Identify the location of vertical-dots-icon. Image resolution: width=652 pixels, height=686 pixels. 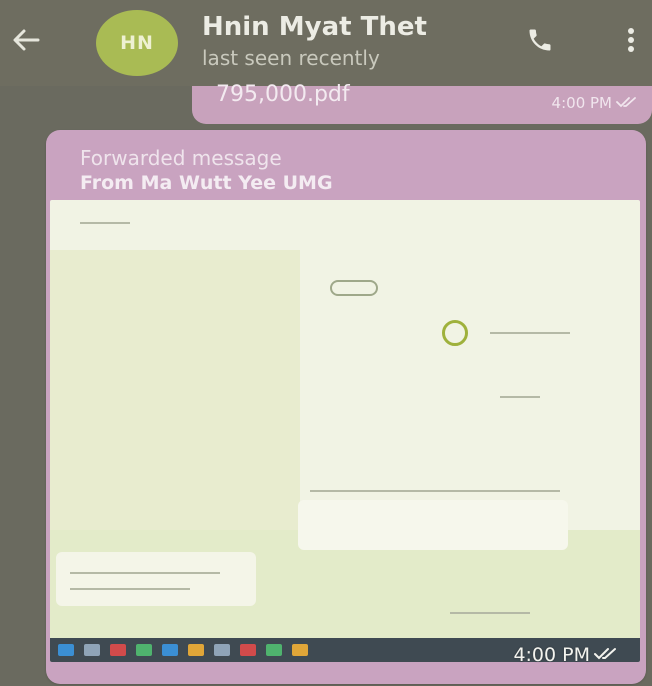
(631, 42).